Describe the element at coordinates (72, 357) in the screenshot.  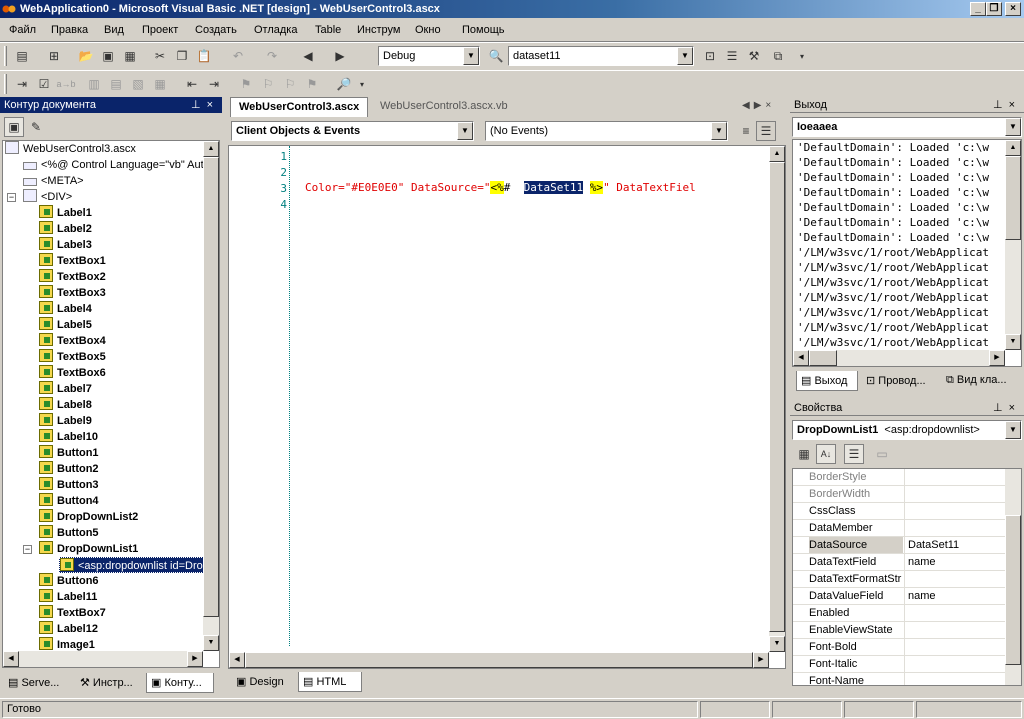
I see `tree-item: TextBox5` at that location.